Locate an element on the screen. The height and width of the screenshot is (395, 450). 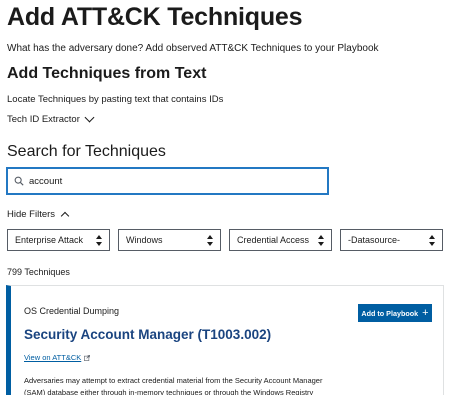
search-input is located at coordinates (169, 181).